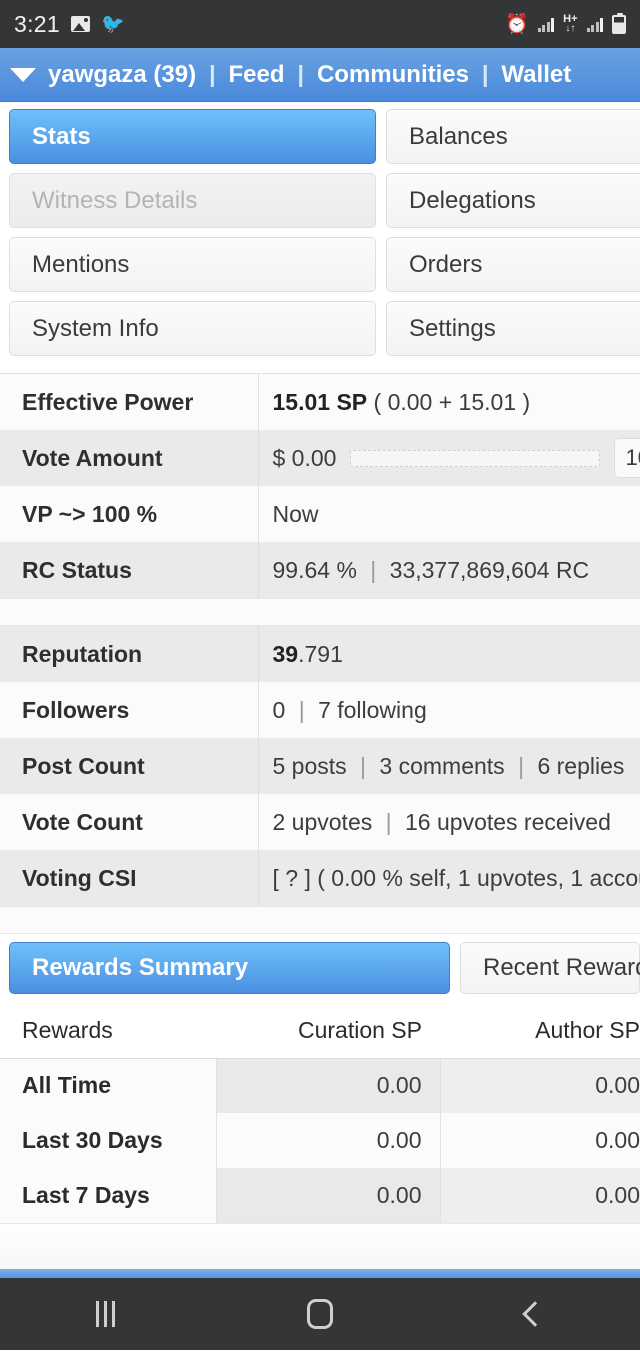 This screenshot has height=1351, width=640. I want to click on table-row: Last 7 Days 0.00 0.00, so click(320, 1195).